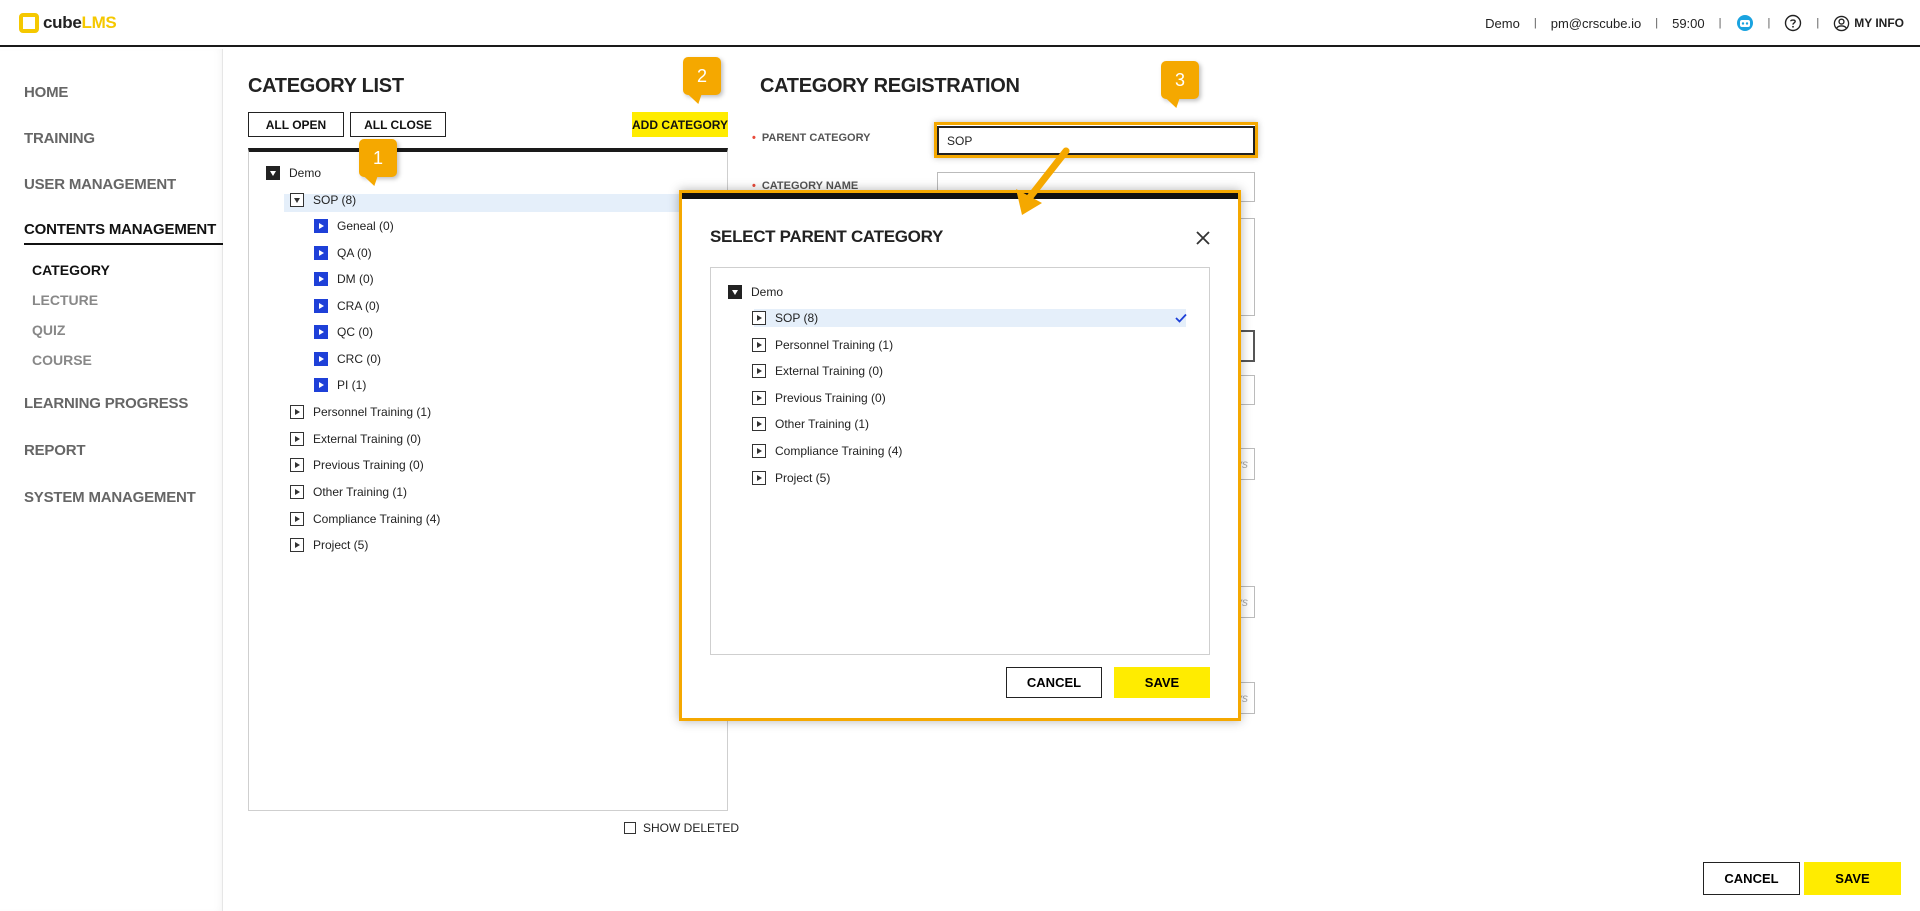 The width and height of the screenshot is (1920, 911). Describe the element at coordinates (1688, 23) in the screenshot. I see `session-timer: 59:00` at that location.